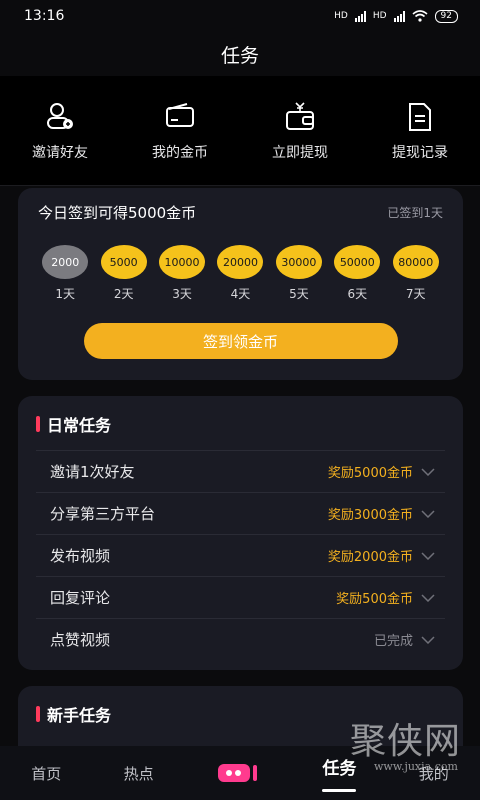 The width and height of the screenshot is (480, 800). I want to click on tab-hot: 热点, so click(139, 773).